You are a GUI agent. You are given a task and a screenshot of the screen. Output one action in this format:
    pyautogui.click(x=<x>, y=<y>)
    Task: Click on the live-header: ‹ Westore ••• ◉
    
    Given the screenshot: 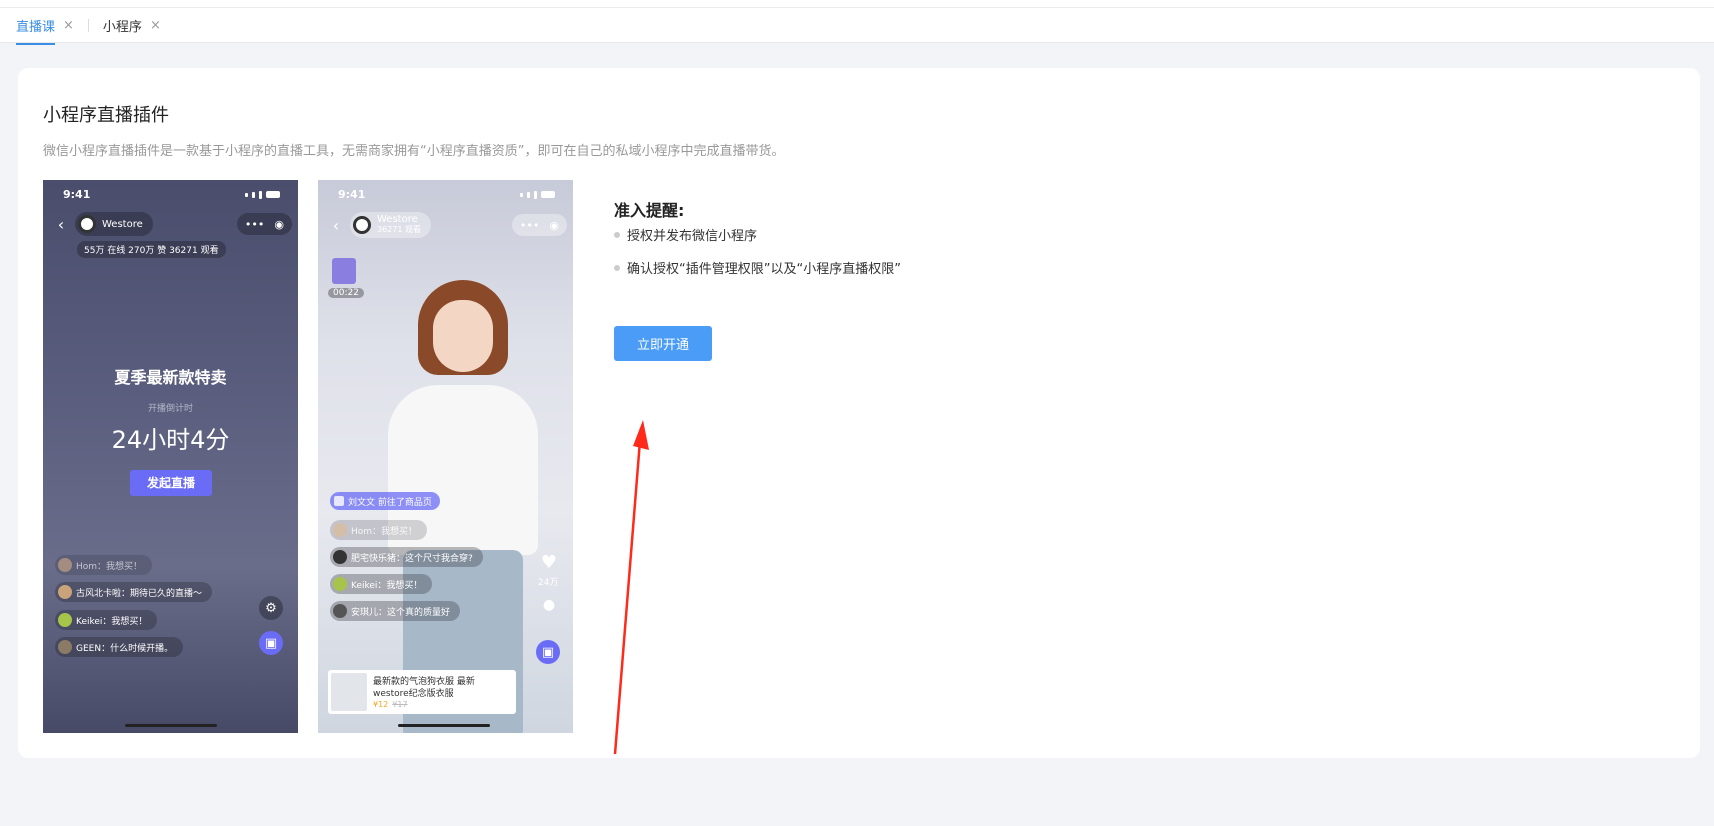 What is the action you would take?
    pyautogui.click(x=171, y=224)
    